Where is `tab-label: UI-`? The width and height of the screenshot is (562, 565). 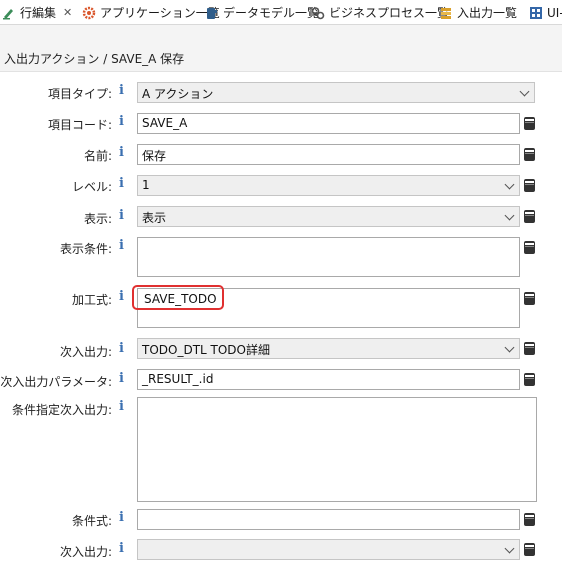 tab-label: UI- is located at coordinates (554, 12).